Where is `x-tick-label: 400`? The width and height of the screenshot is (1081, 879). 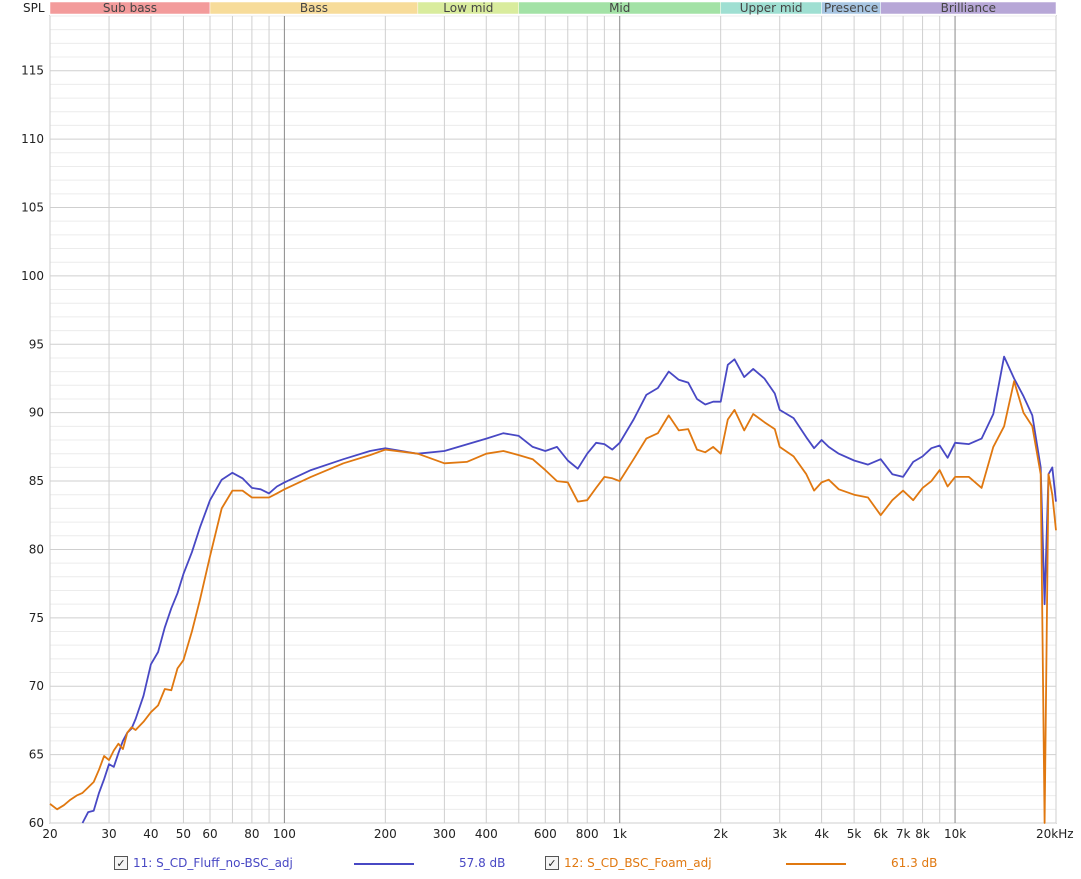
x-tick-label: 400 is located at coordinates (486, 834).